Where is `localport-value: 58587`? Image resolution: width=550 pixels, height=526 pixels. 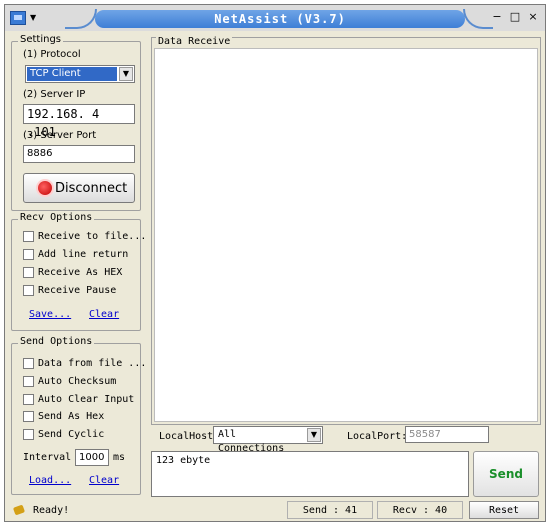
localport-value: 58587 is located at coordinates (425, 434).